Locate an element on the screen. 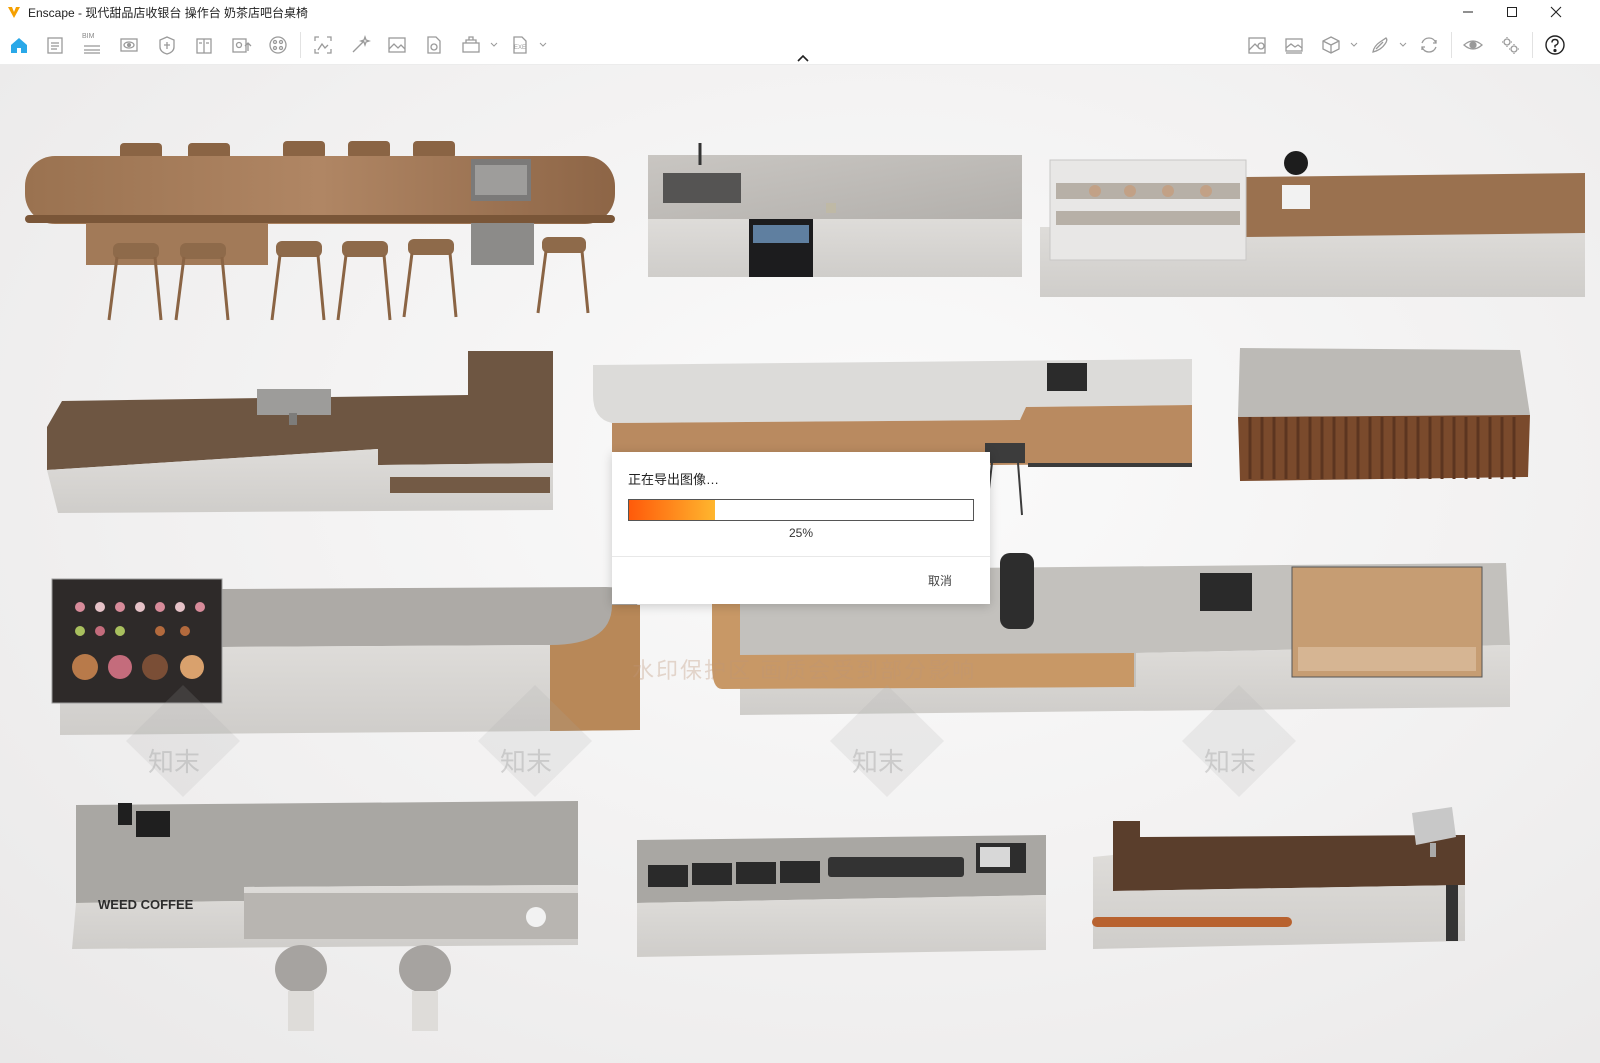 The height and width of the screenshot is (1063, 1600). book-icon is located at coordinates (204, 46).